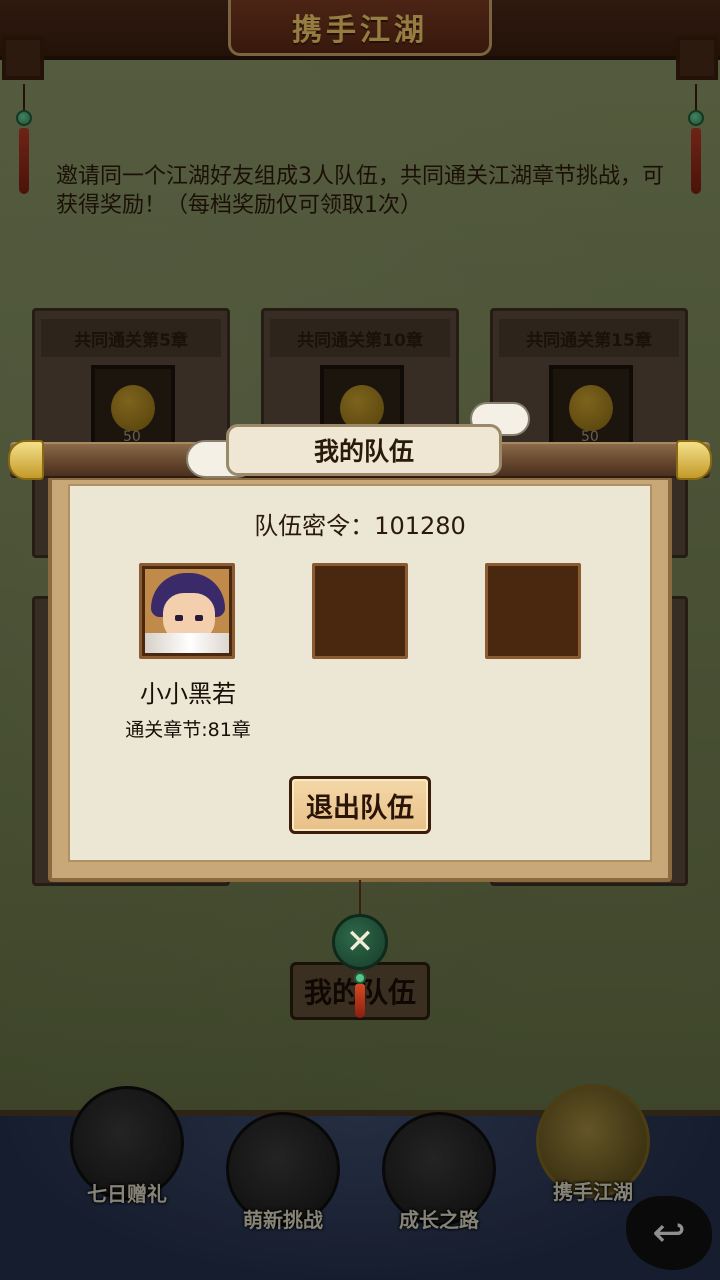  What do you see at coordinates (360, 526) in the screenshot?
I see `team-code: 队伍密令：101280` at bounding box center [360, 526].